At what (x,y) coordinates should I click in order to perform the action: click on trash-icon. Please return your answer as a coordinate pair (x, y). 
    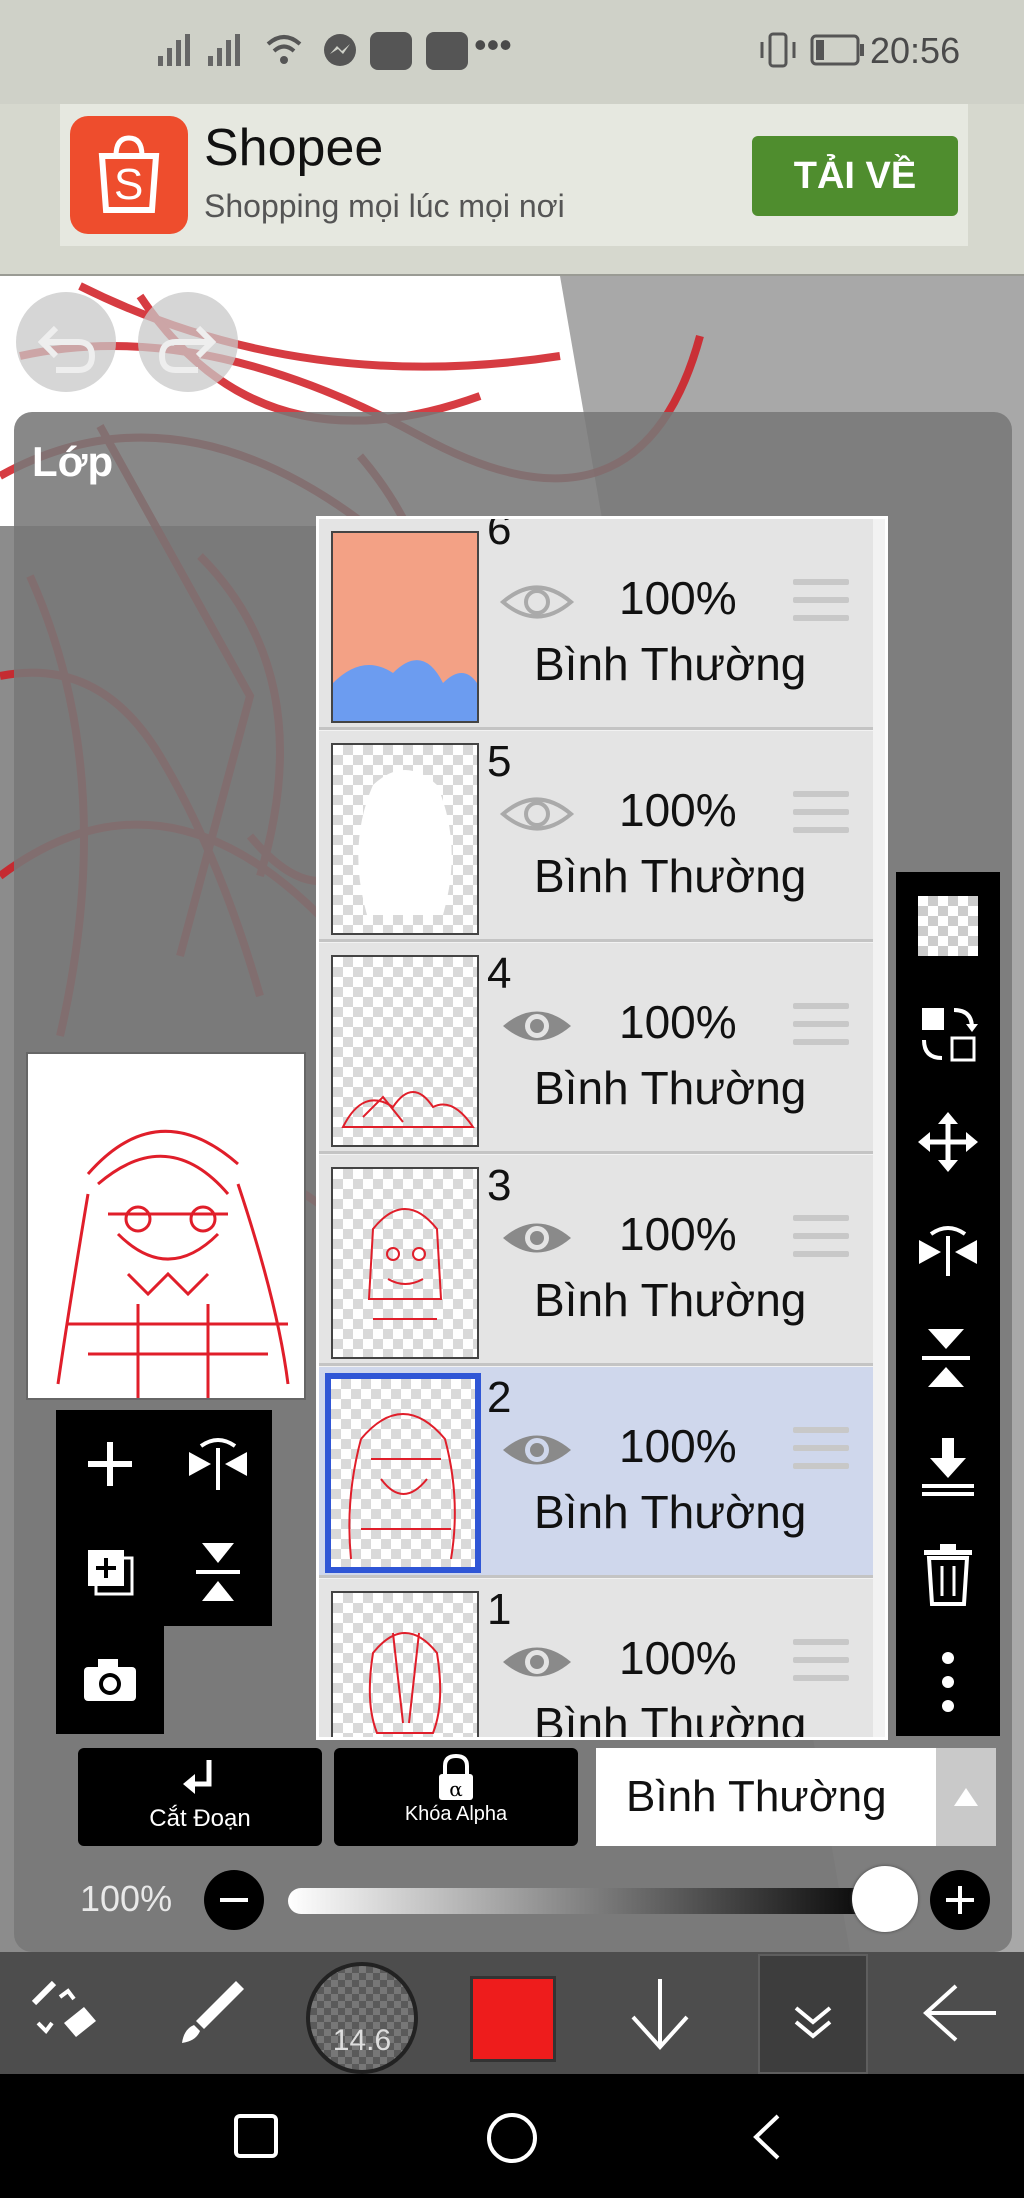
    Looking at the image, I should click on (948, 1575).